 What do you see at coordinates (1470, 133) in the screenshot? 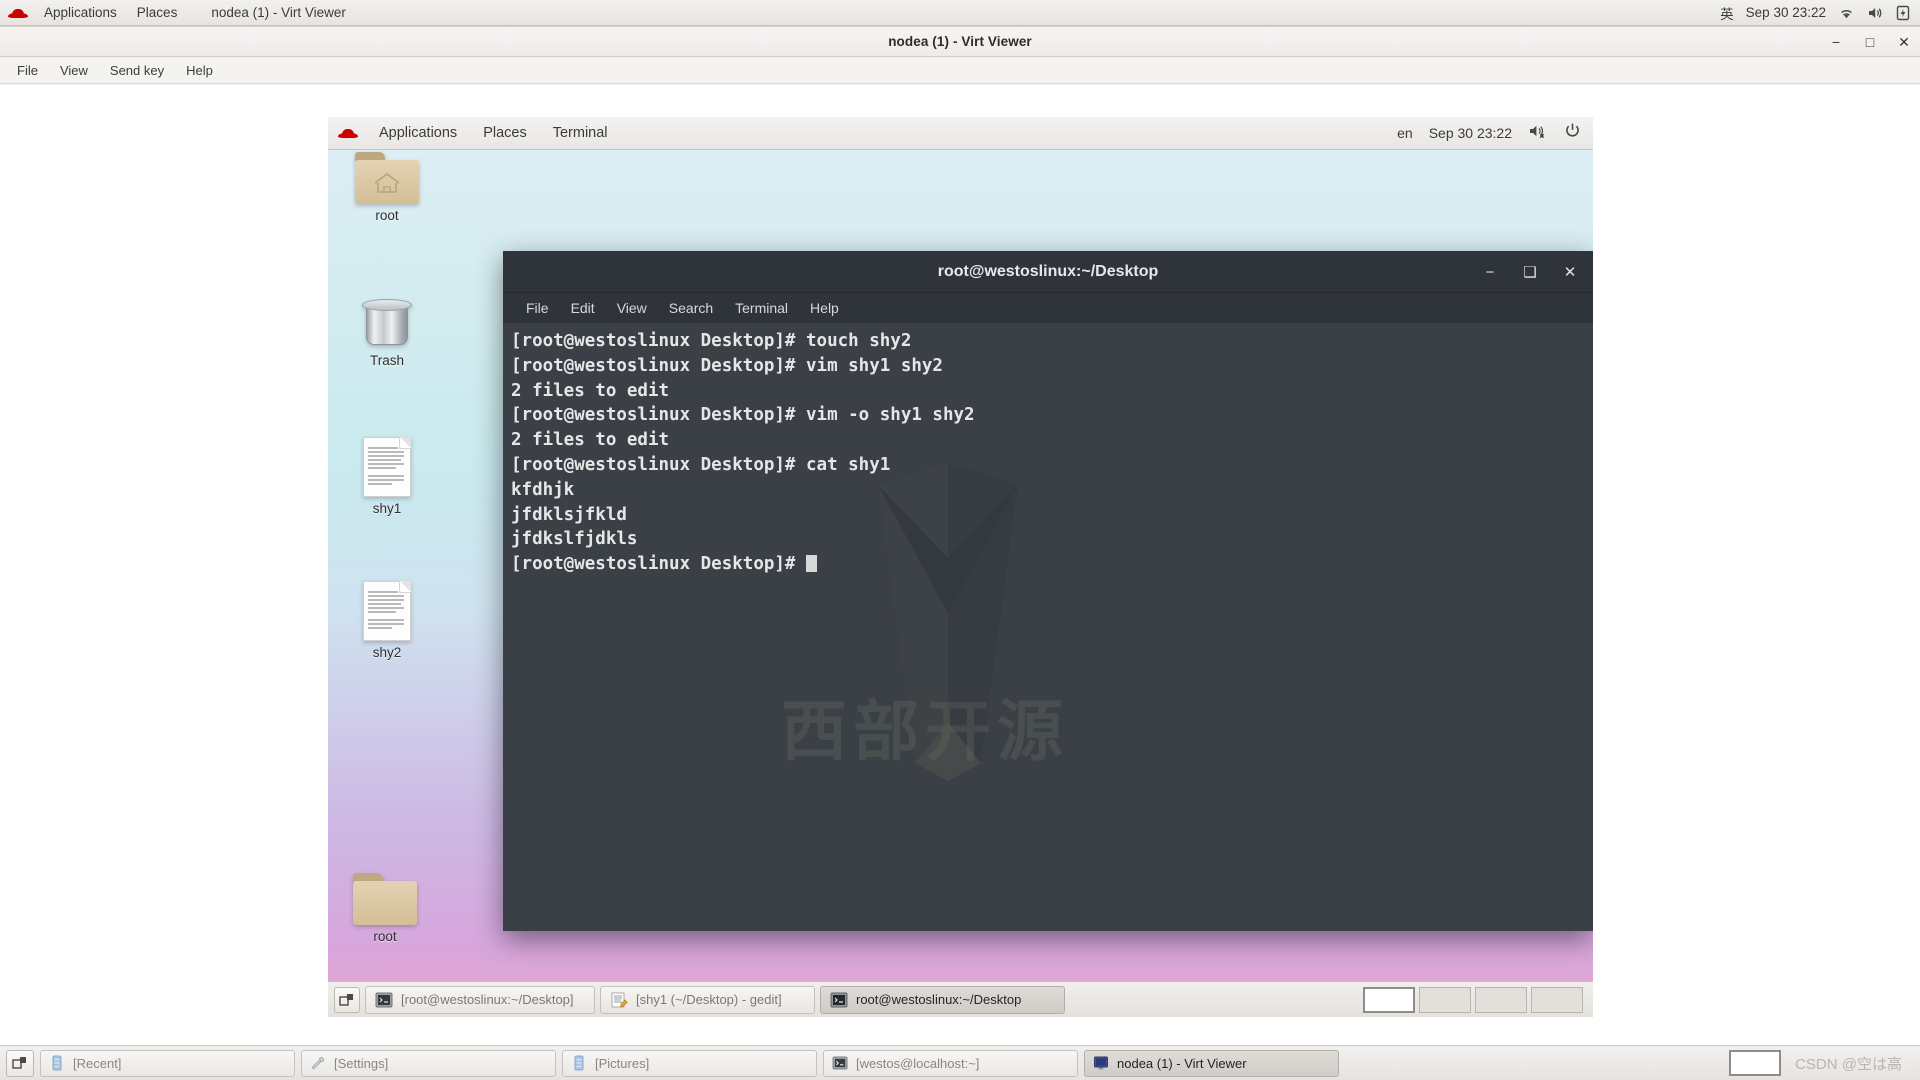
I see `vm-clock: Sep 30 23:22` at bounding box center [1470, 133].